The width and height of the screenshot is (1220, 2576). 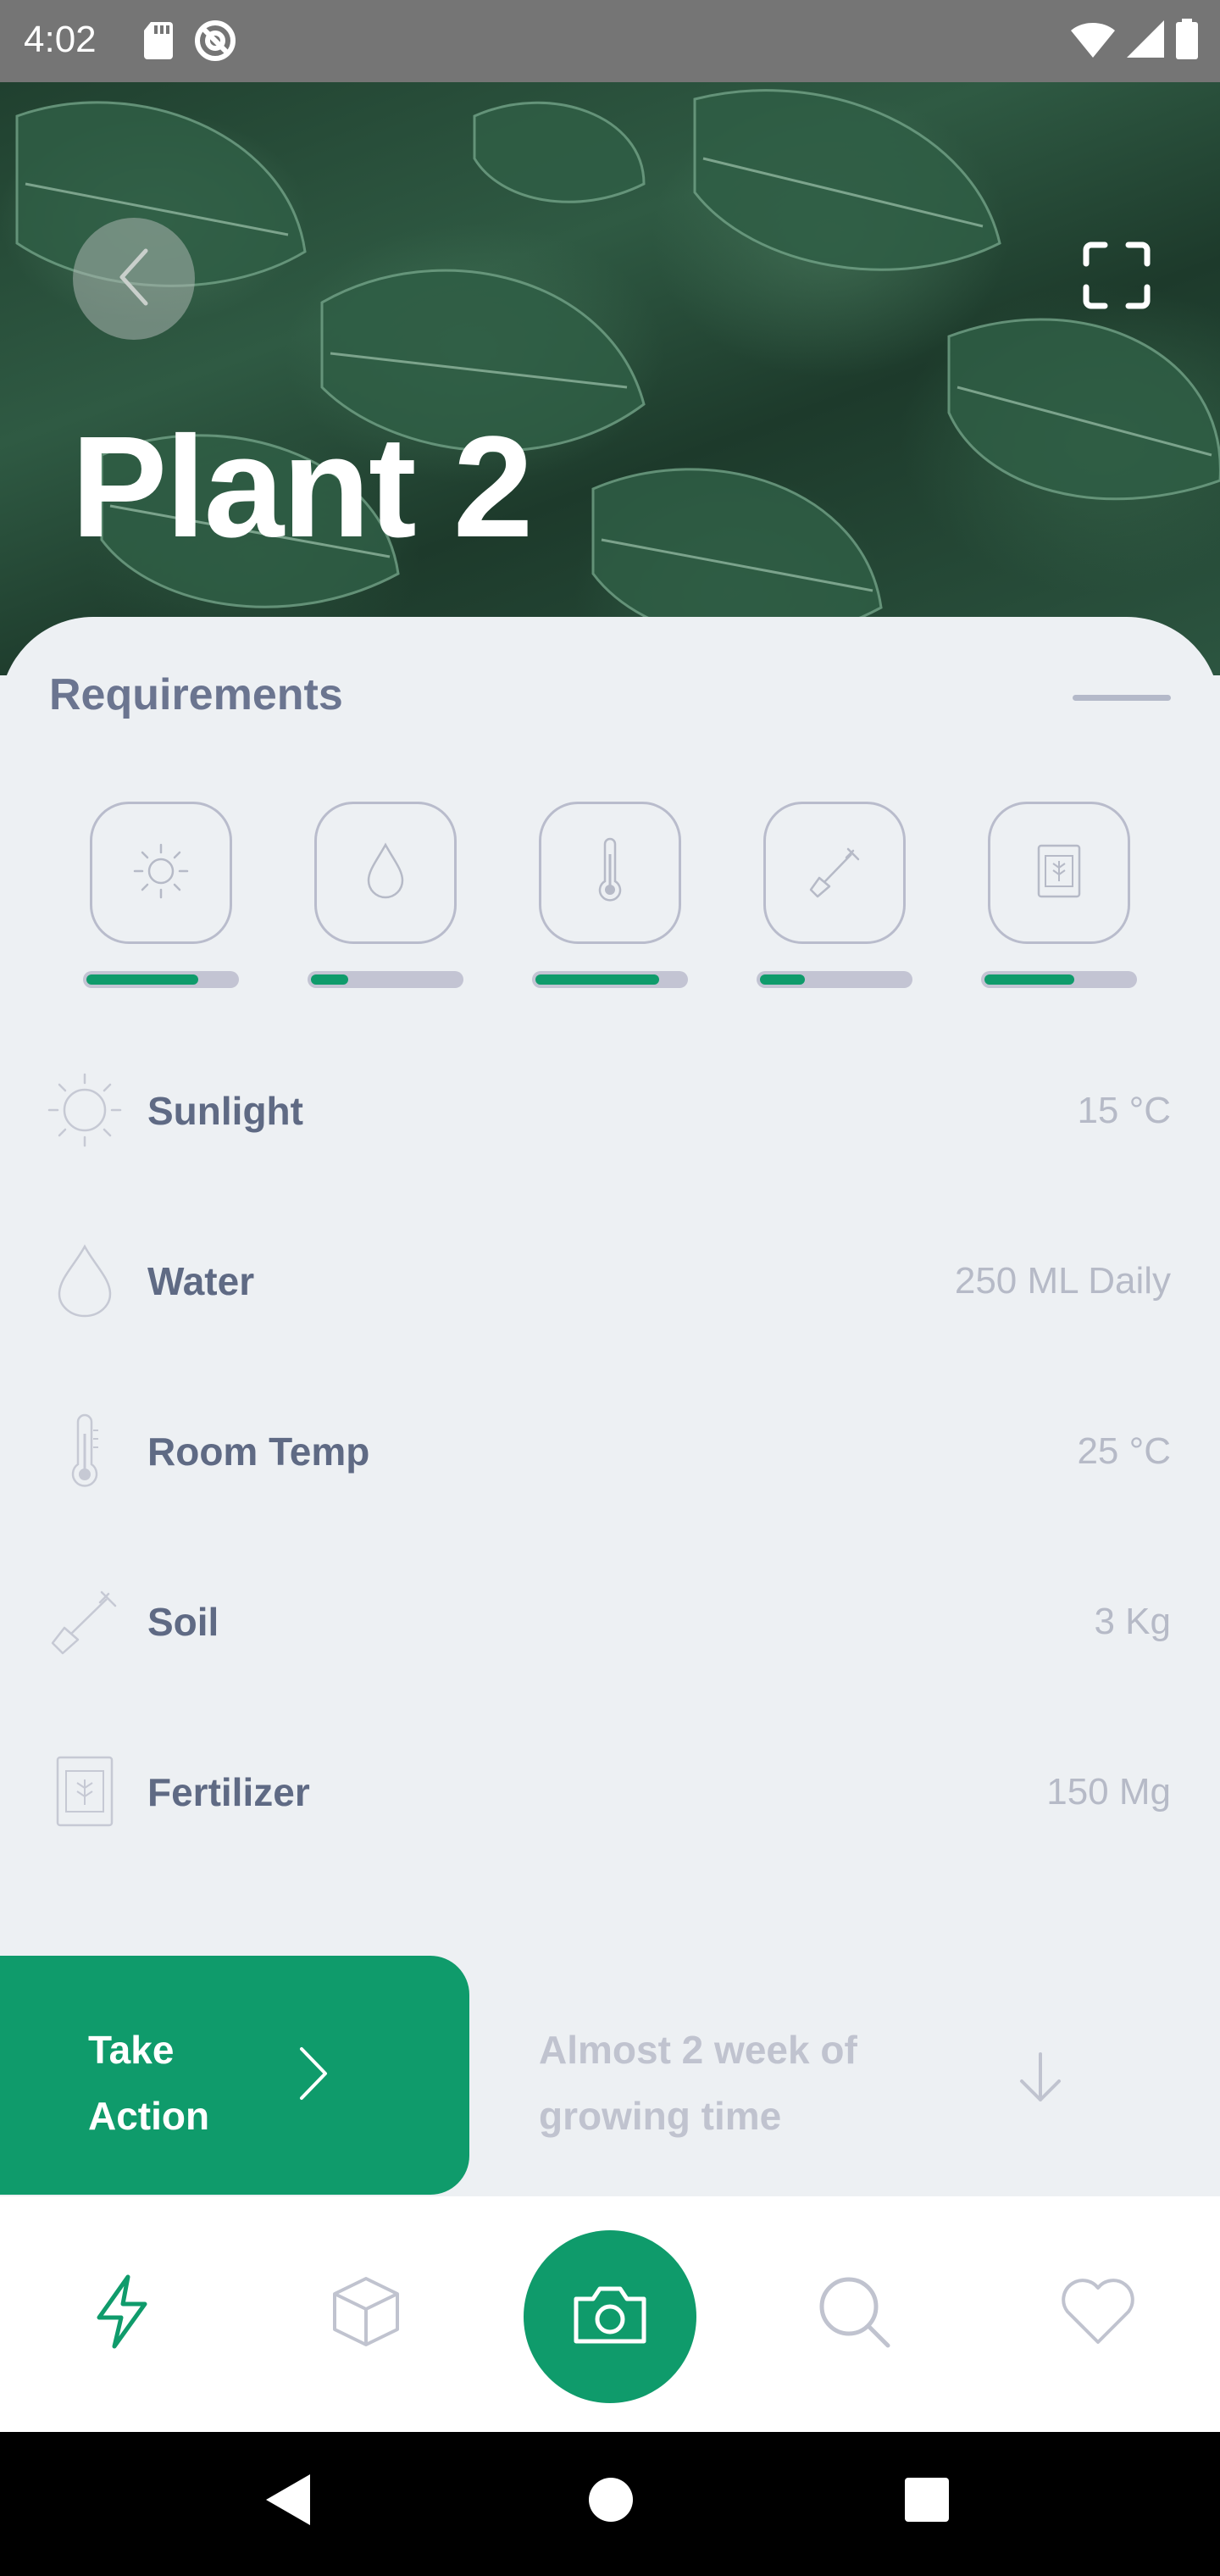 What do you see at coordinates (258, 1452) in the screenshot?
I see `requirement-label: Room Temp` at bounding box center [258, 1452].